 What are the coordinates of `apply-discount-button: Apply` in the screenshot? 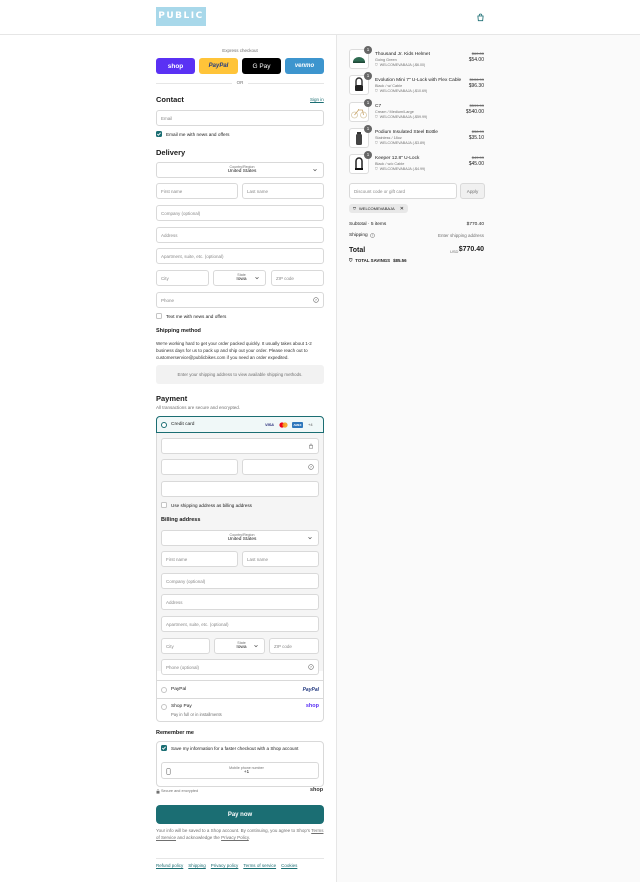 It's located at (472, 191).